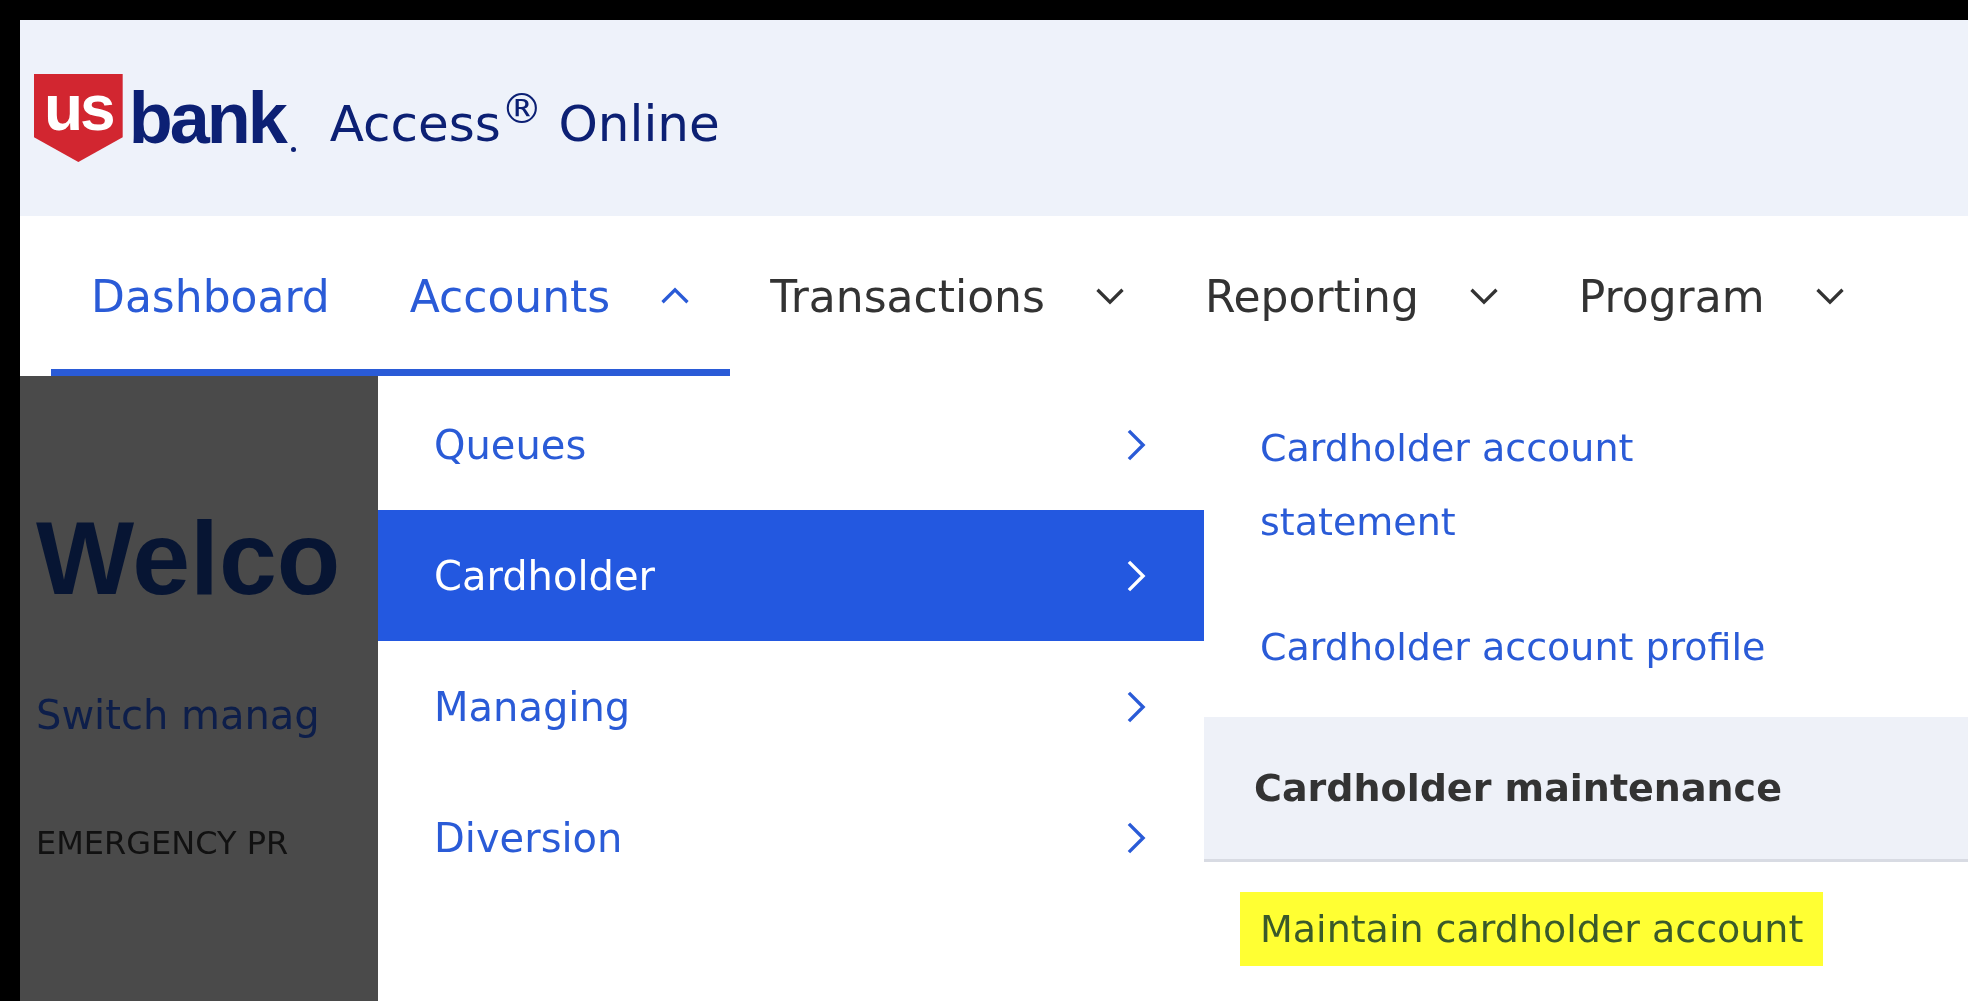 This screenshot has height=1001, width=1968. What do you see at coordinates (1513, 647) in the screenshot?
I see `submenu-link: Cardholder account profile` at bounding box center [1513, 647].